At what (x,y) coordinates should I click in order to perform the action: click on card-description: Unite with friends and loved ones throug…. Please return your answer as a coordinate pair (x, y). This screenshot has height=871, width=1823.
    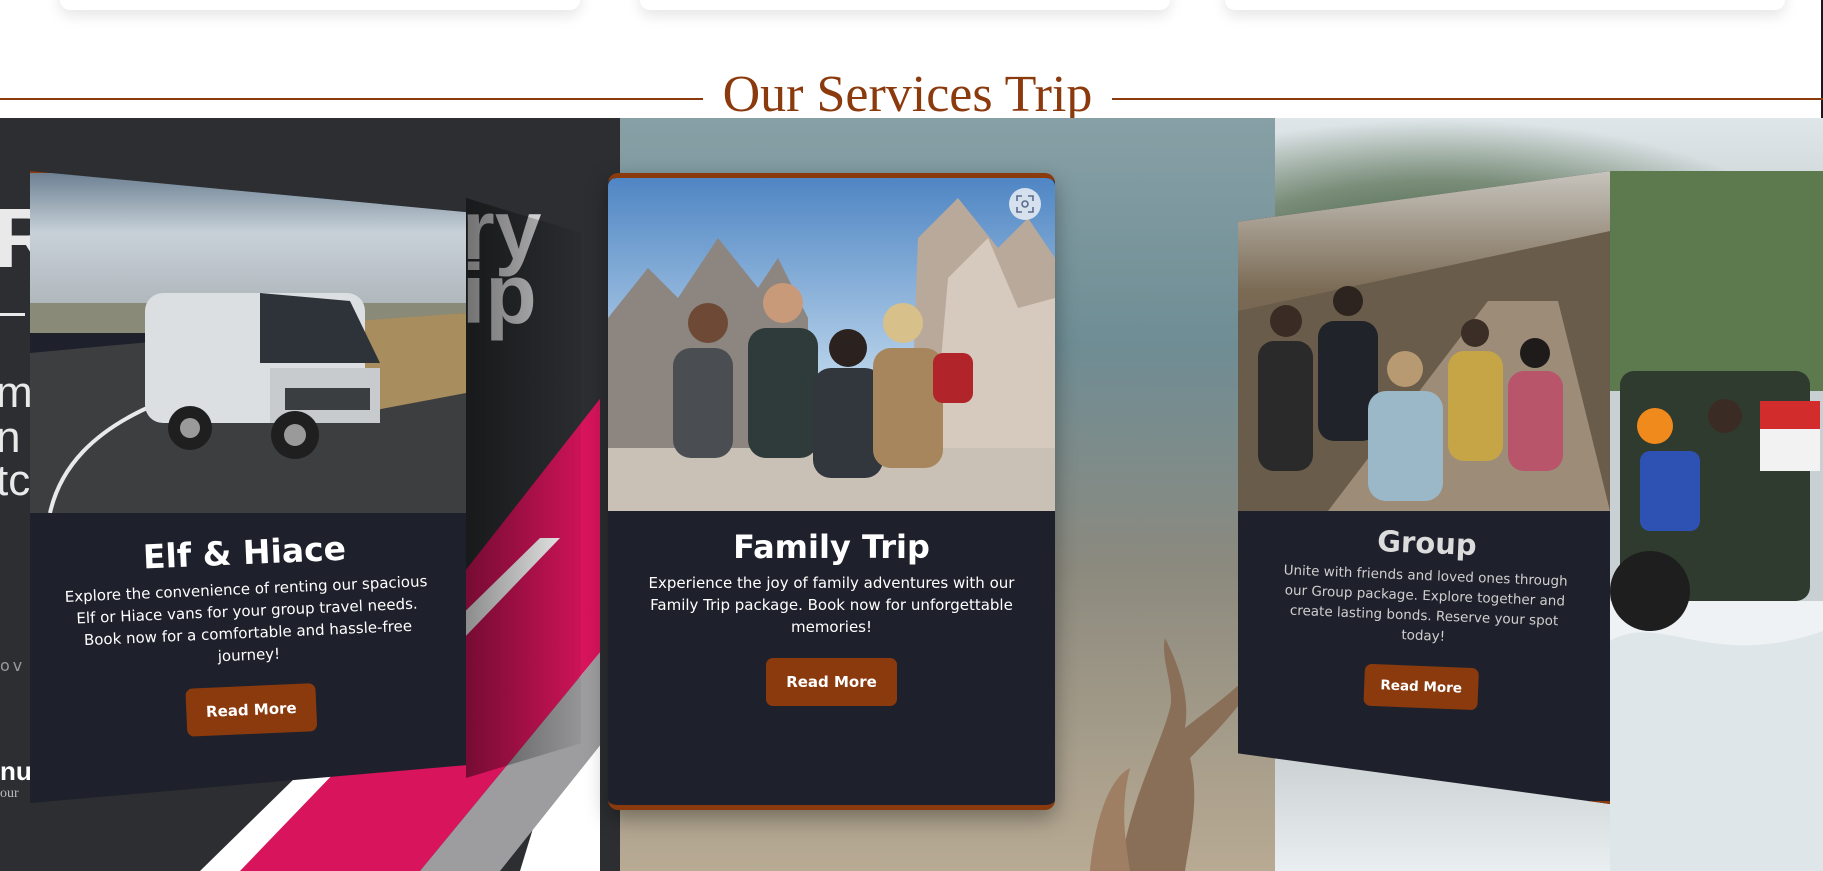
    Looking at the image, I should click on (1425, 603).